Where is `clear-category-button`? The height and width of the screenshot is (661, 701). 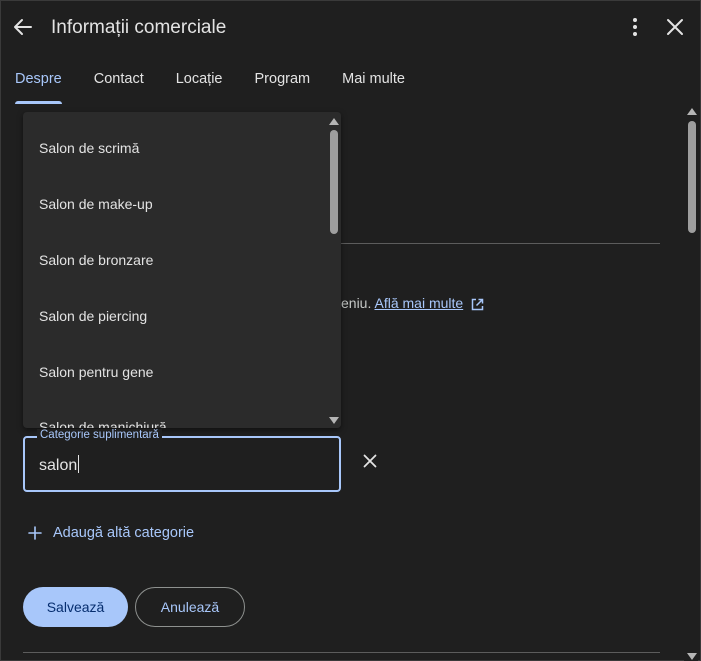 clear-category-button is located at coordinates (370, 461).